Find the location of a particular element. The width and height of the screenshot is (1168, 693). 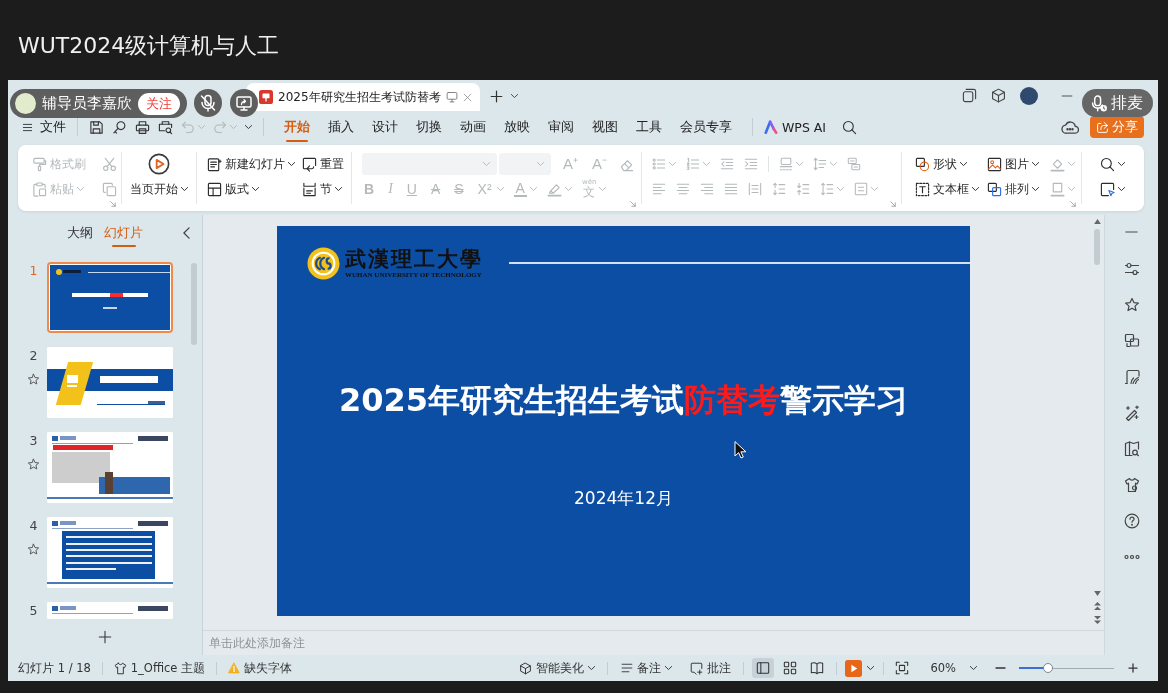

ribbon-tab: 视图 is located at coordinates (605, 127).